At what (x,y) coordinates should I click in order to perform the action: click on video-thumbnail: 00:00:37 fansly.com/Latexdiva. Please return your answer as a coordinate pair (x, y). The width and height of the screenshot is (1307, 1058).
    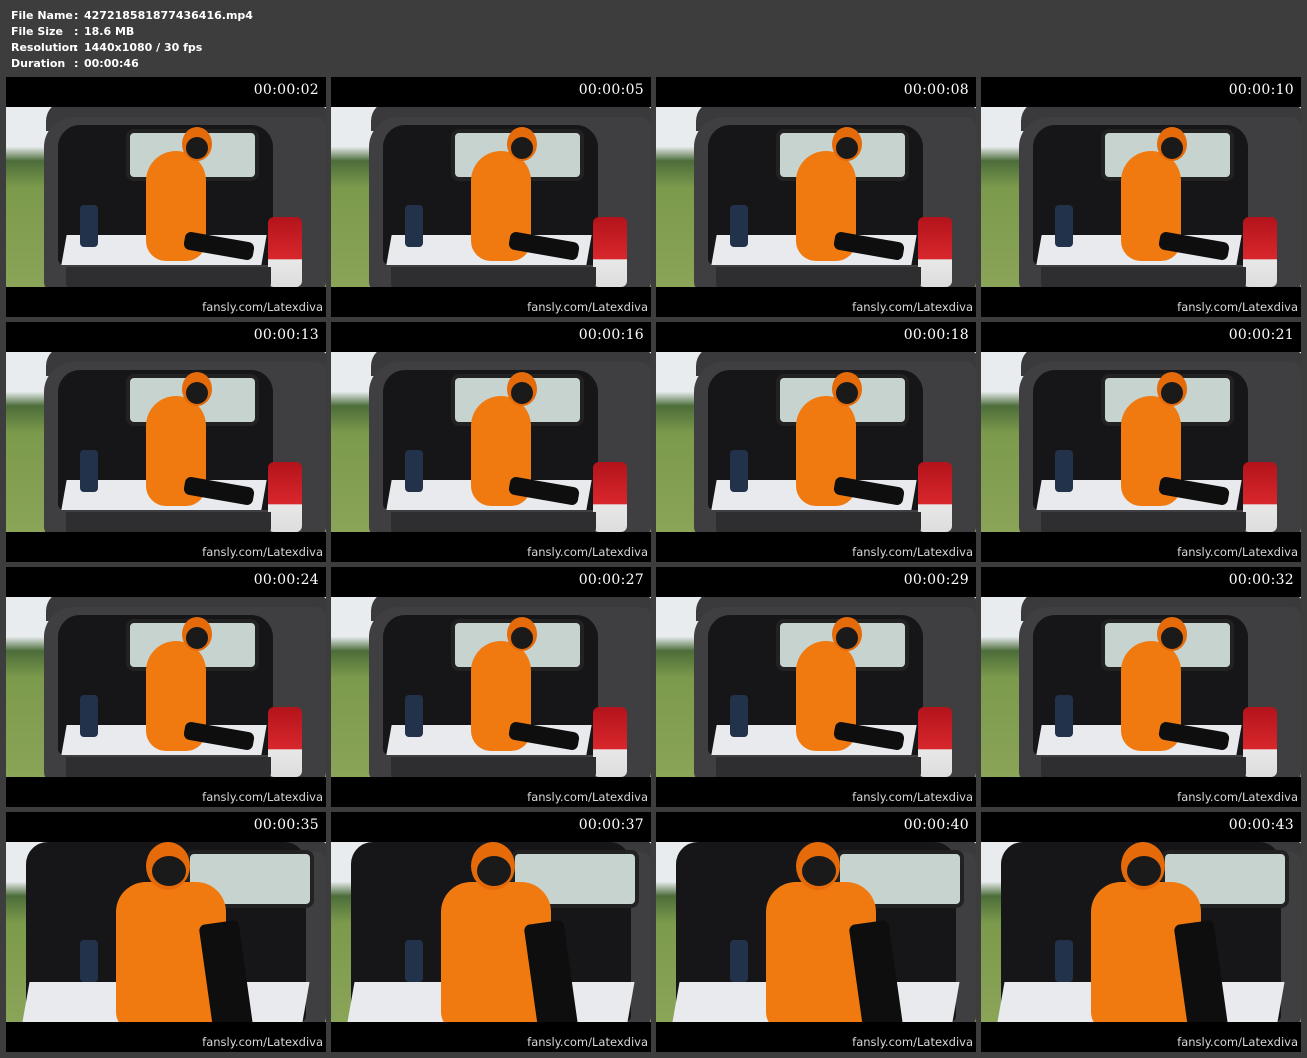
    Looking at the image, I should click on (491, 932).